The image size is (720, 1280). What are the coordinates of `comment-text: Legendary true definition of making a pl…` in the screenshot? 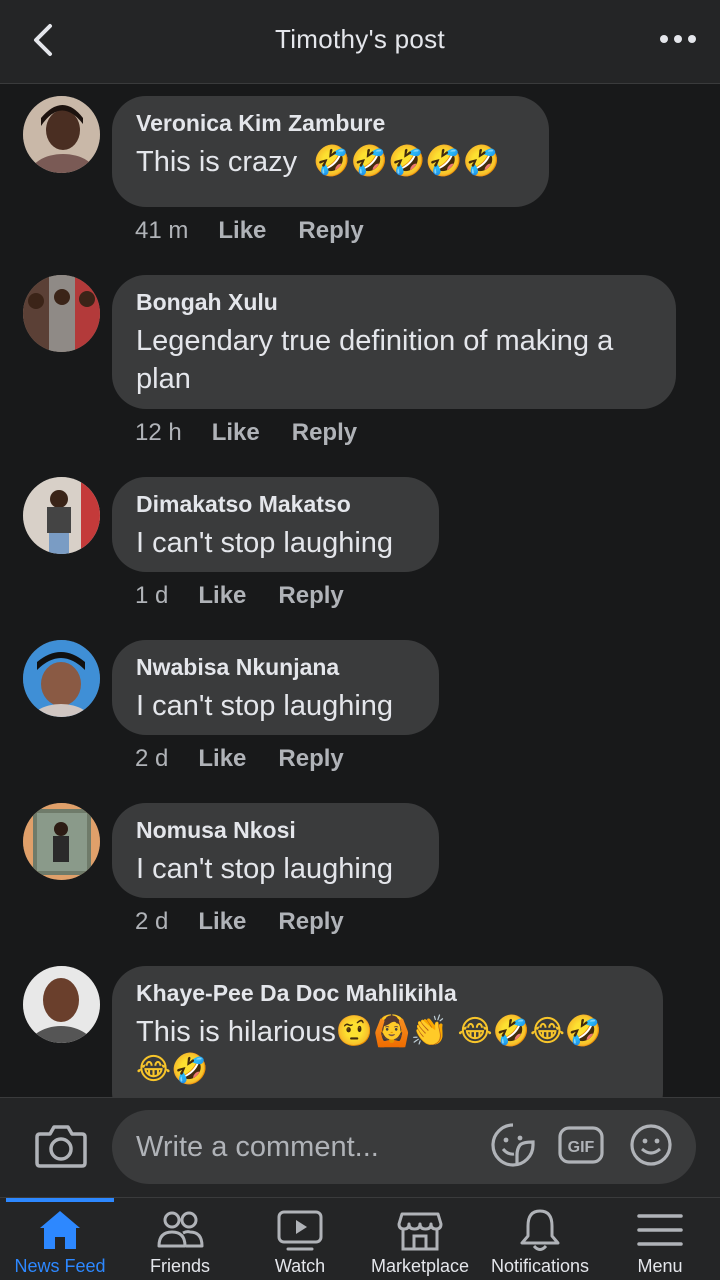 It's located at (375, 360).